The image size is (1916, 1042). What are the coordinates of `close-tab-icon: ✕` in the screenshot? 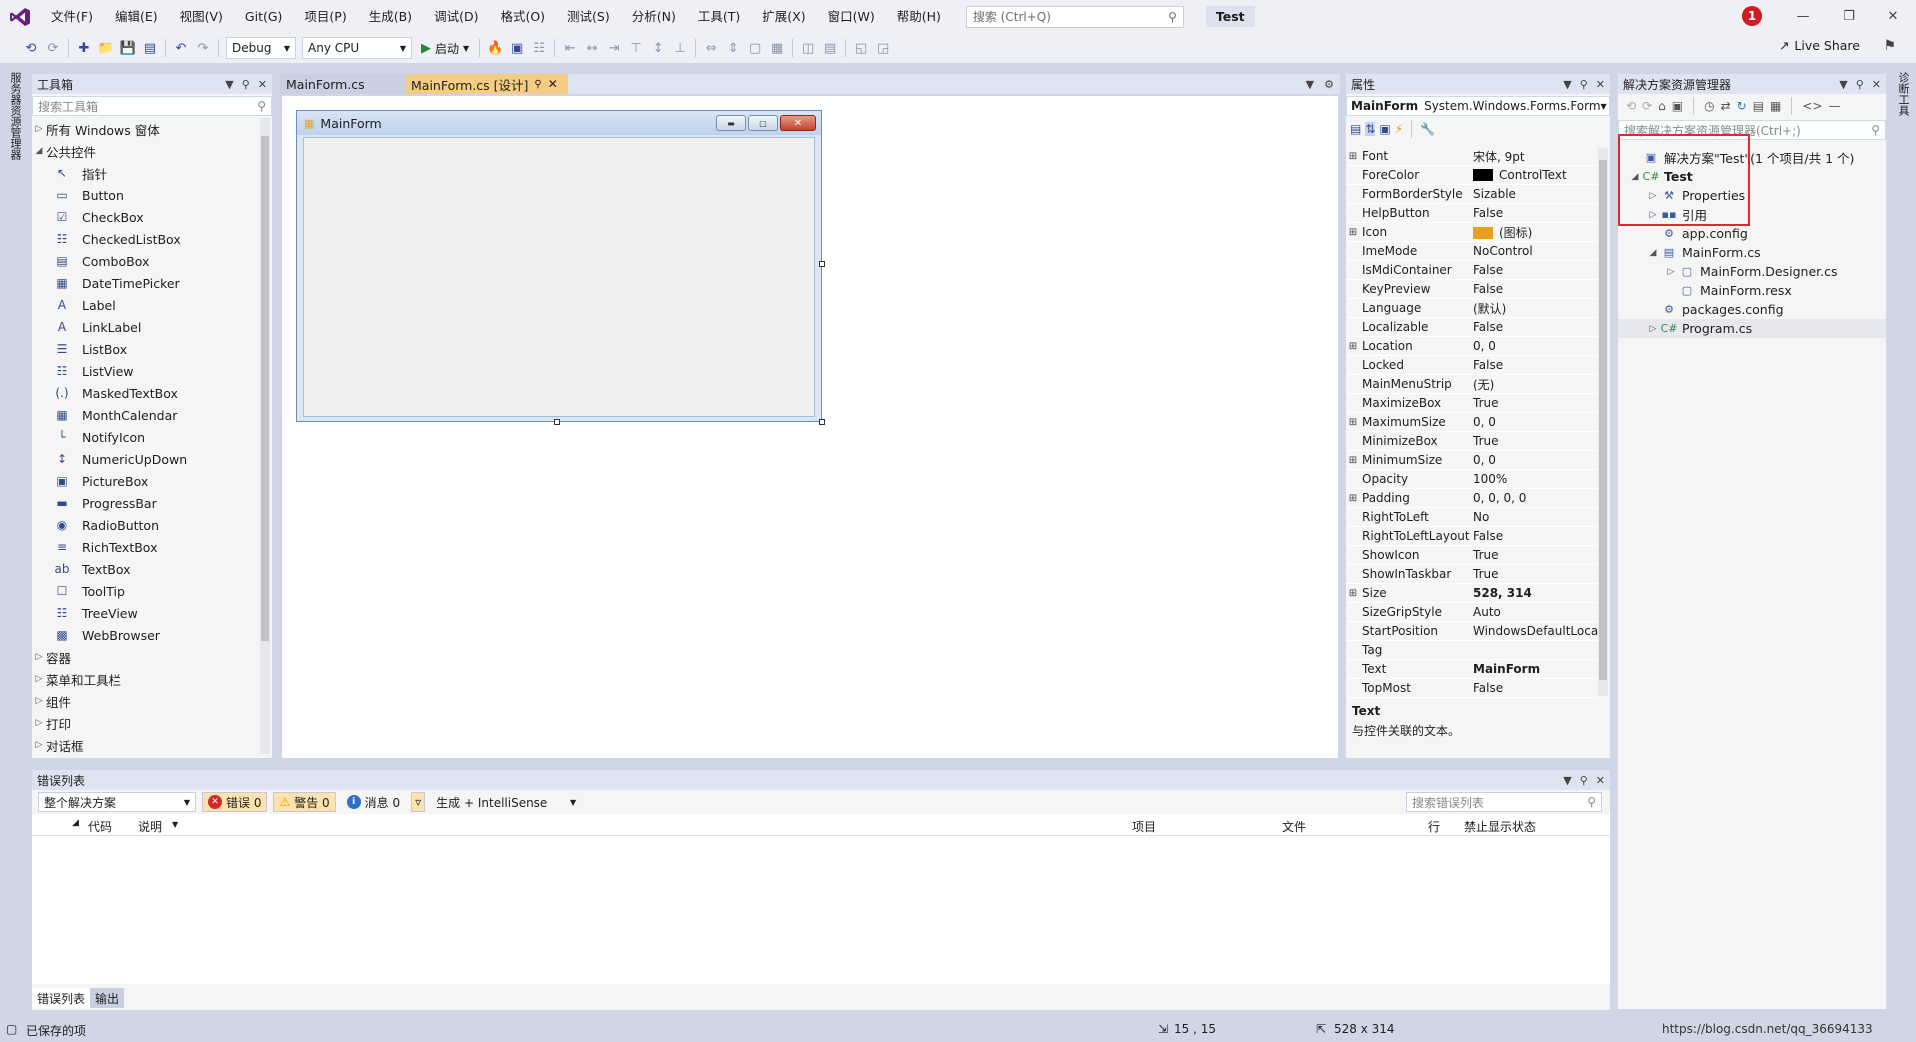 It's located at (553, 84).